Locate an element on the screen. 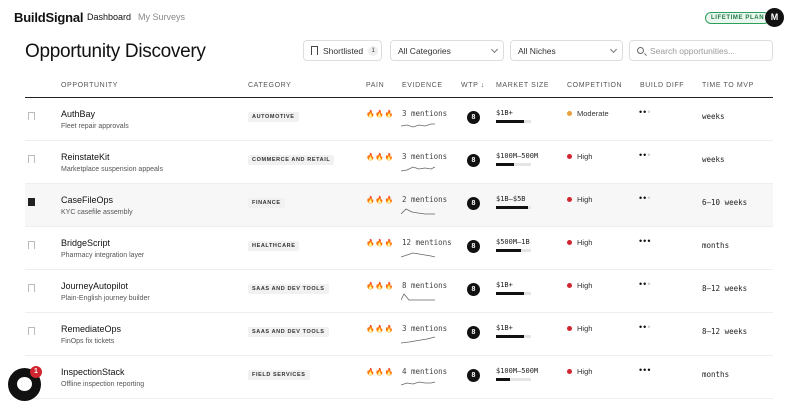 This screenshot has width=800, height=411. shortlisted-label: Shortlisted is located at coordinates (343, 50).